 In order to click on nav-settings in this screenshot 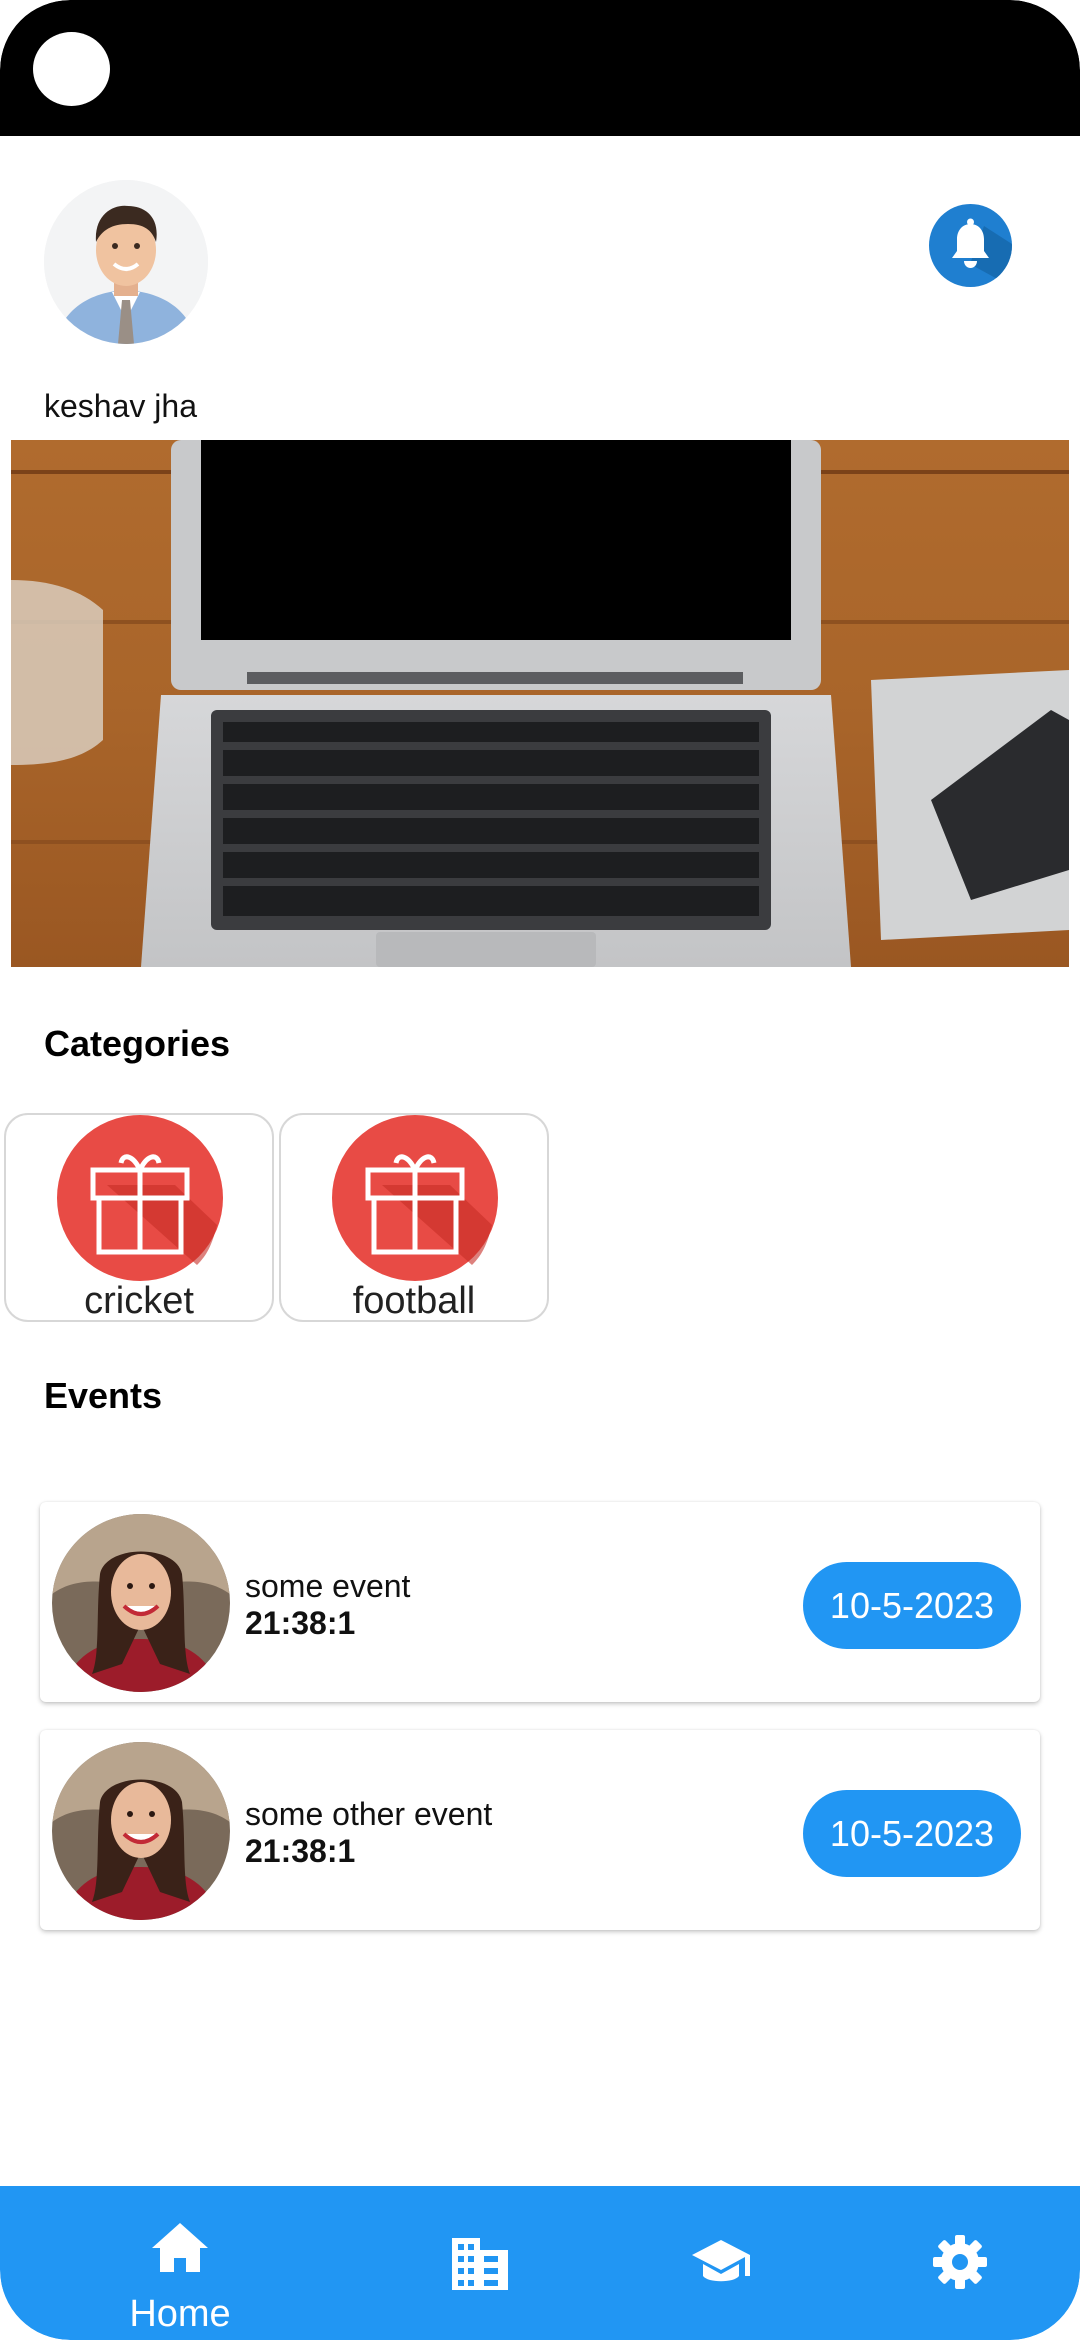, I will do `click(960, 2263)`.